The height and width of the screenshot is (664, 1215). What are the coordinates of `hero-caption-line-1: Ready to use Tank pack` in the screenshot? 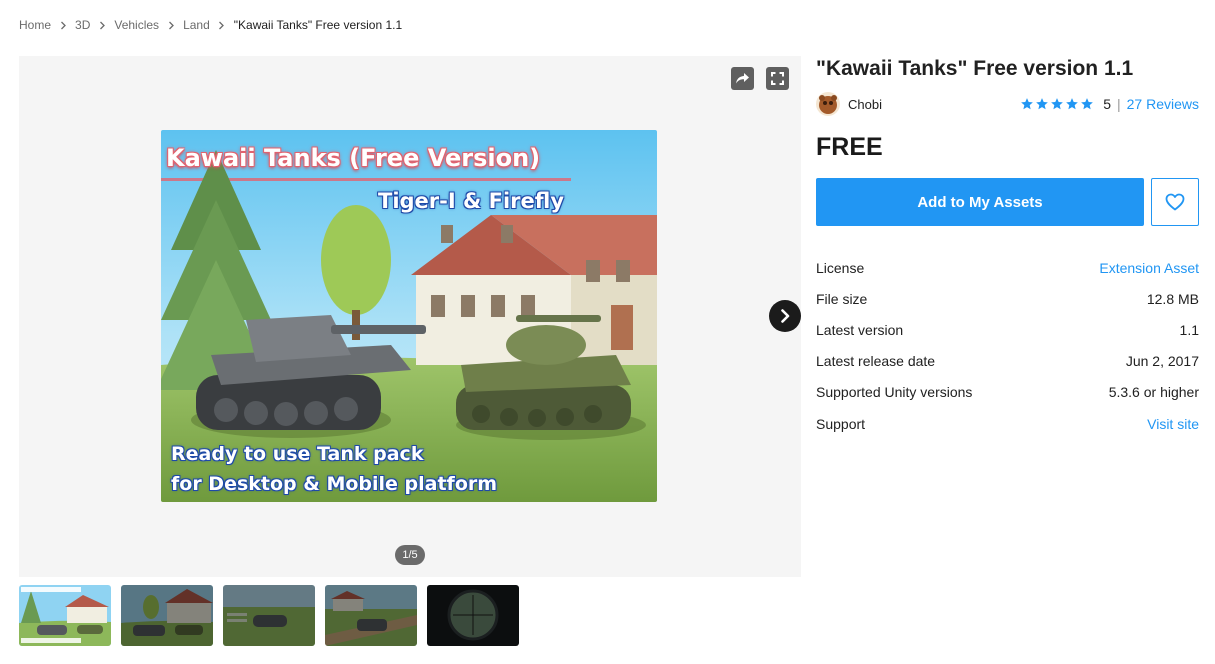 It's located at (297, 454).